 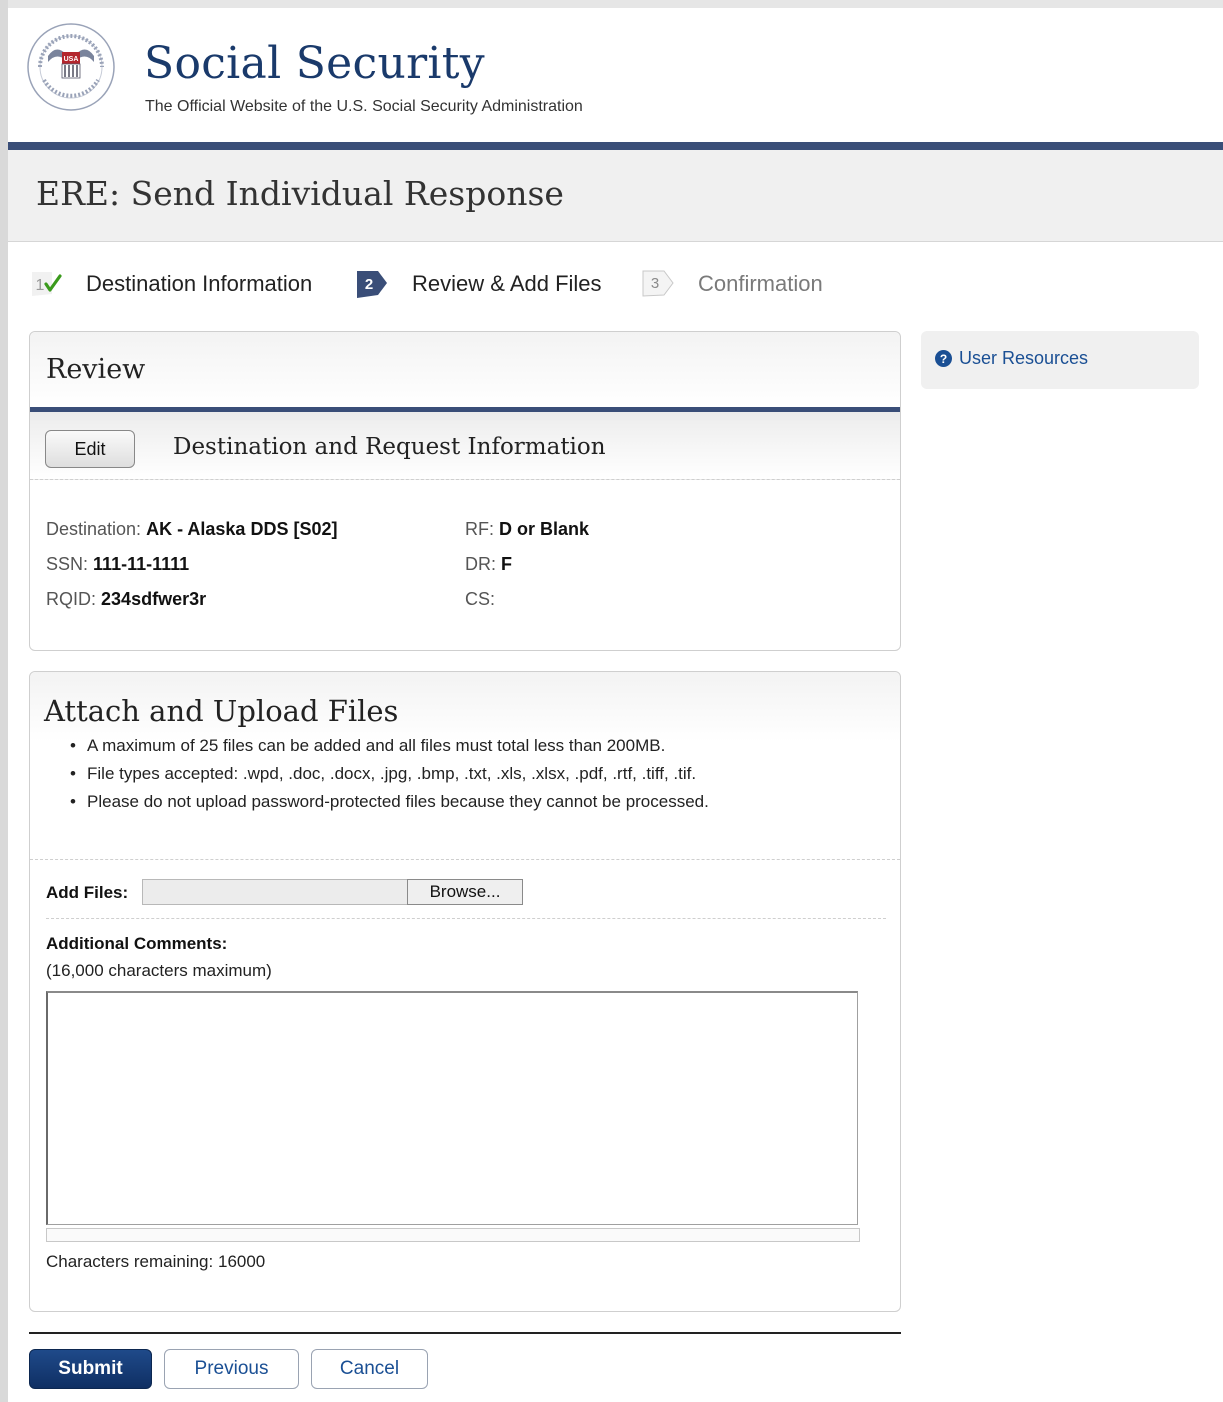 What do you see at coordinates (611, 4) in the screenshot?
I see `window-top-border` at bounding box center [611, 4].